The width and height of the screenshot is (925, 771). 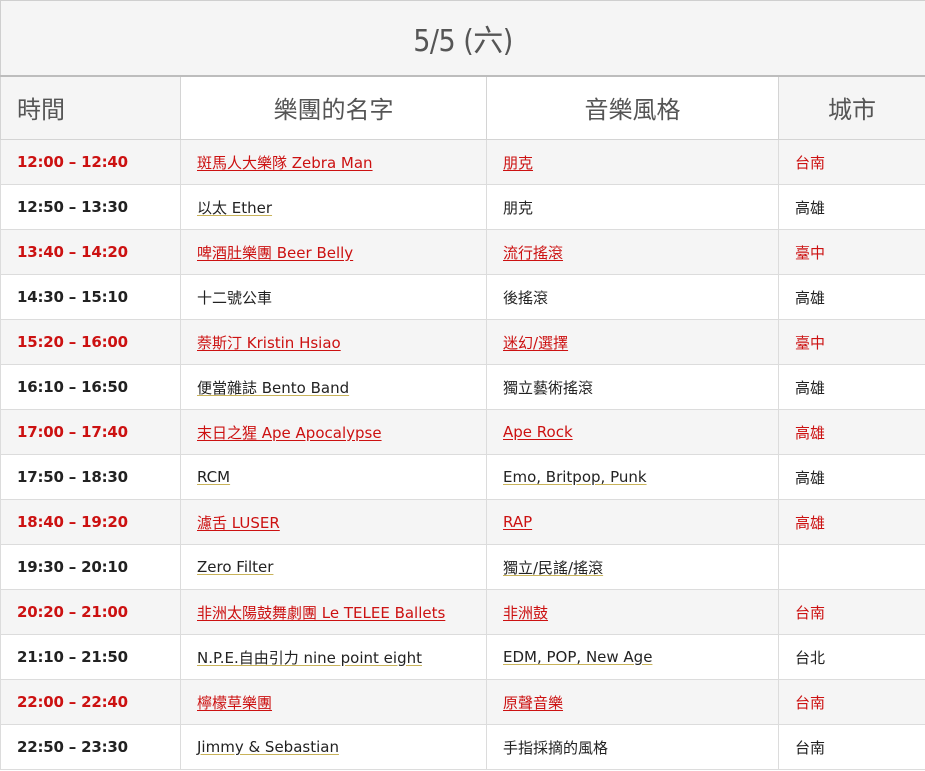 I want to click on genre-cell: Ape Rock, so click(x=632, y=432).